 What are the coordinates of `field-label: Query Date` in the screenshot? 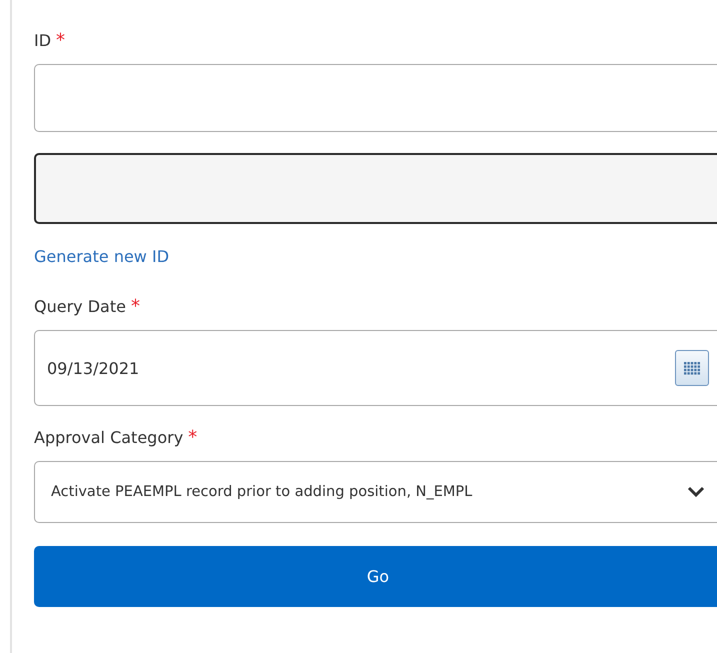 It's located at (80, 306).